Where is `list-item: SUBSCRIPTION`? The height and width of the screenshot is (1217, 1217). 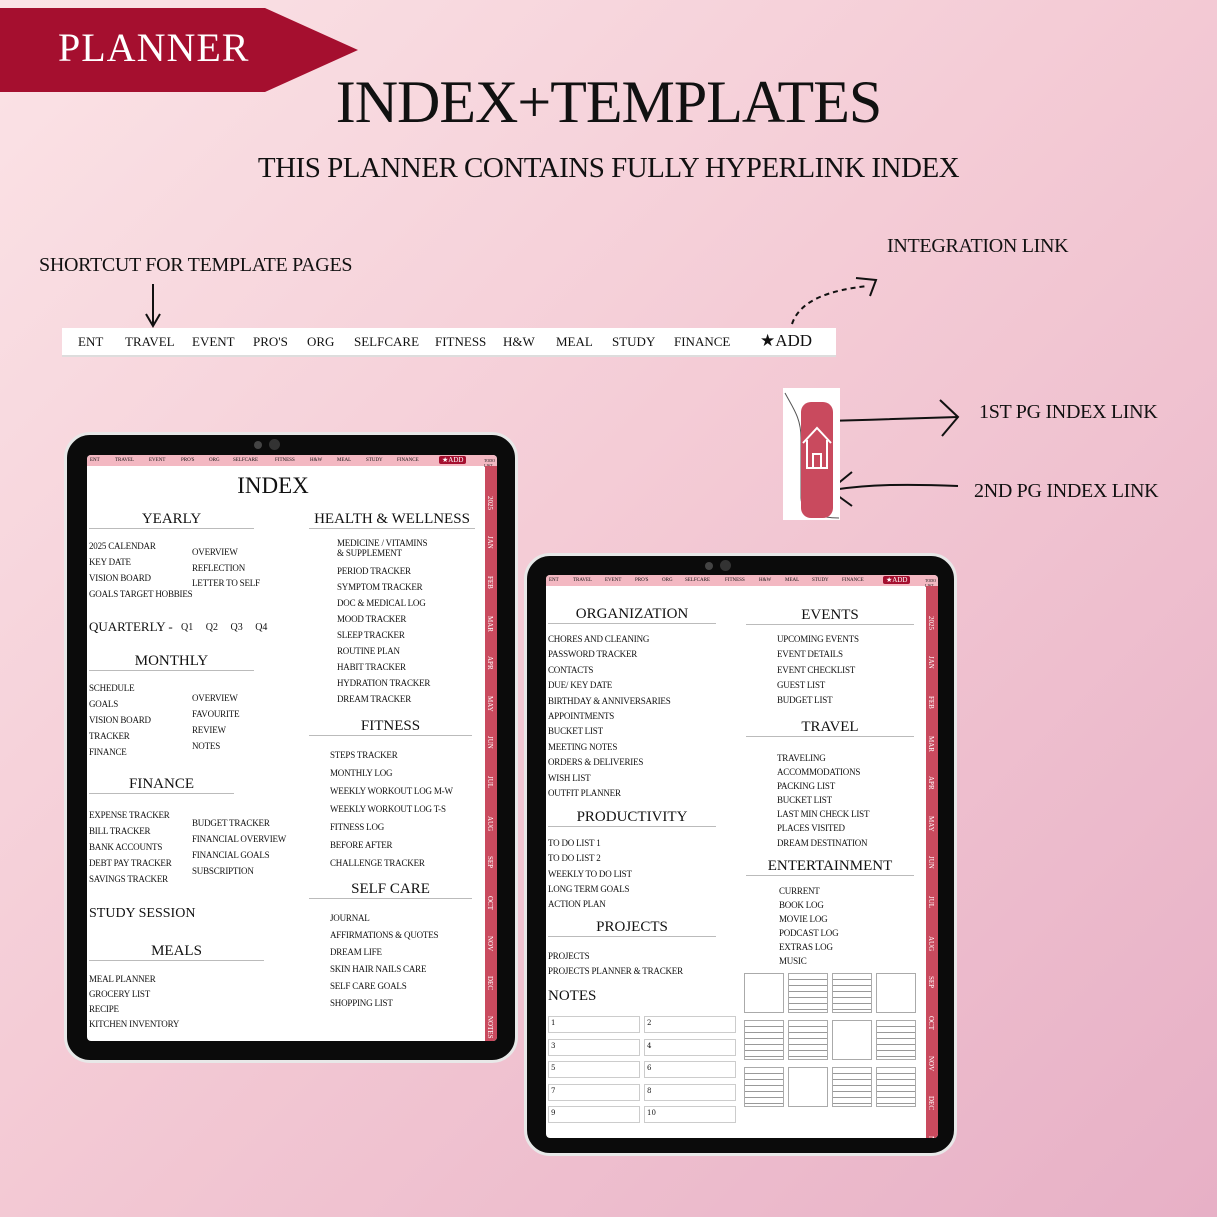 list-item: SUBSCRIPTION is located at coordinates (239, 871).